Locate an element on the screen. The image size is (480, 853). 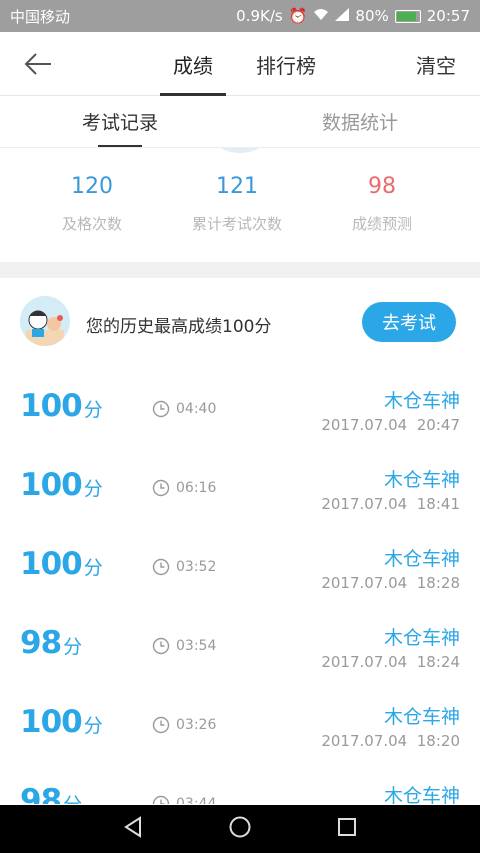
battery-level: 80% is located at coordinates (372, 16).